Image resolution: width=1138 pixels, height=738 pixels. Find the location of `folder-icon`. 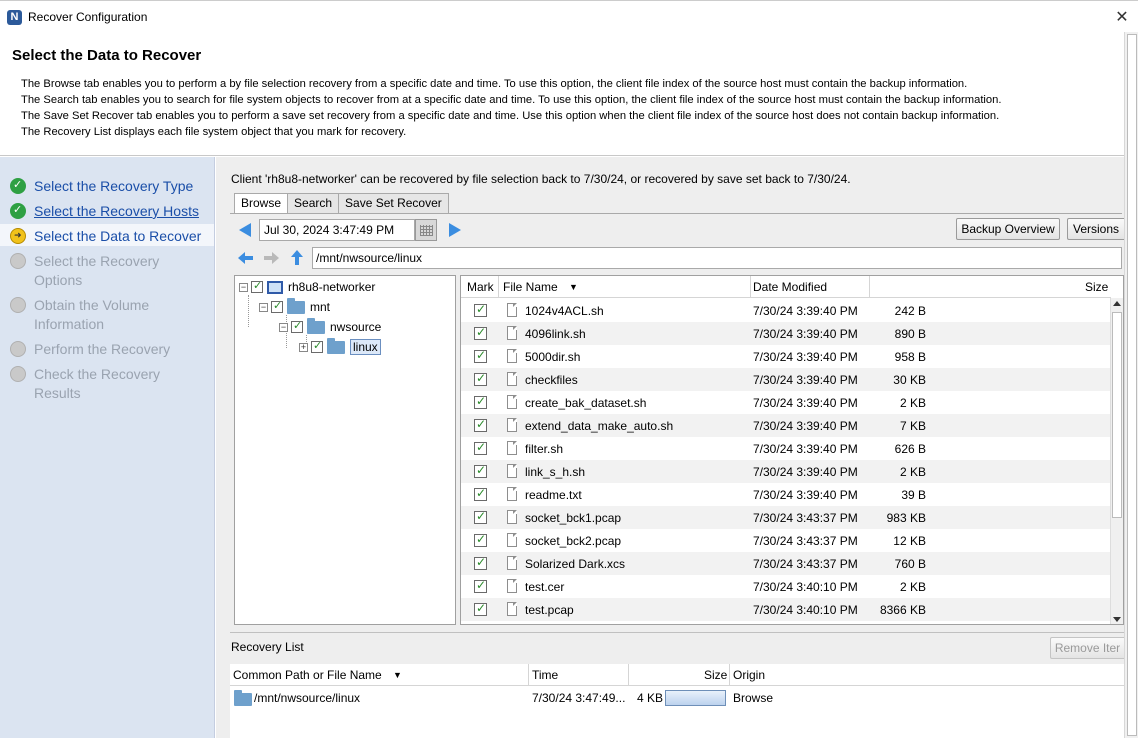

folder-icon is located at coordinates (296, 305).